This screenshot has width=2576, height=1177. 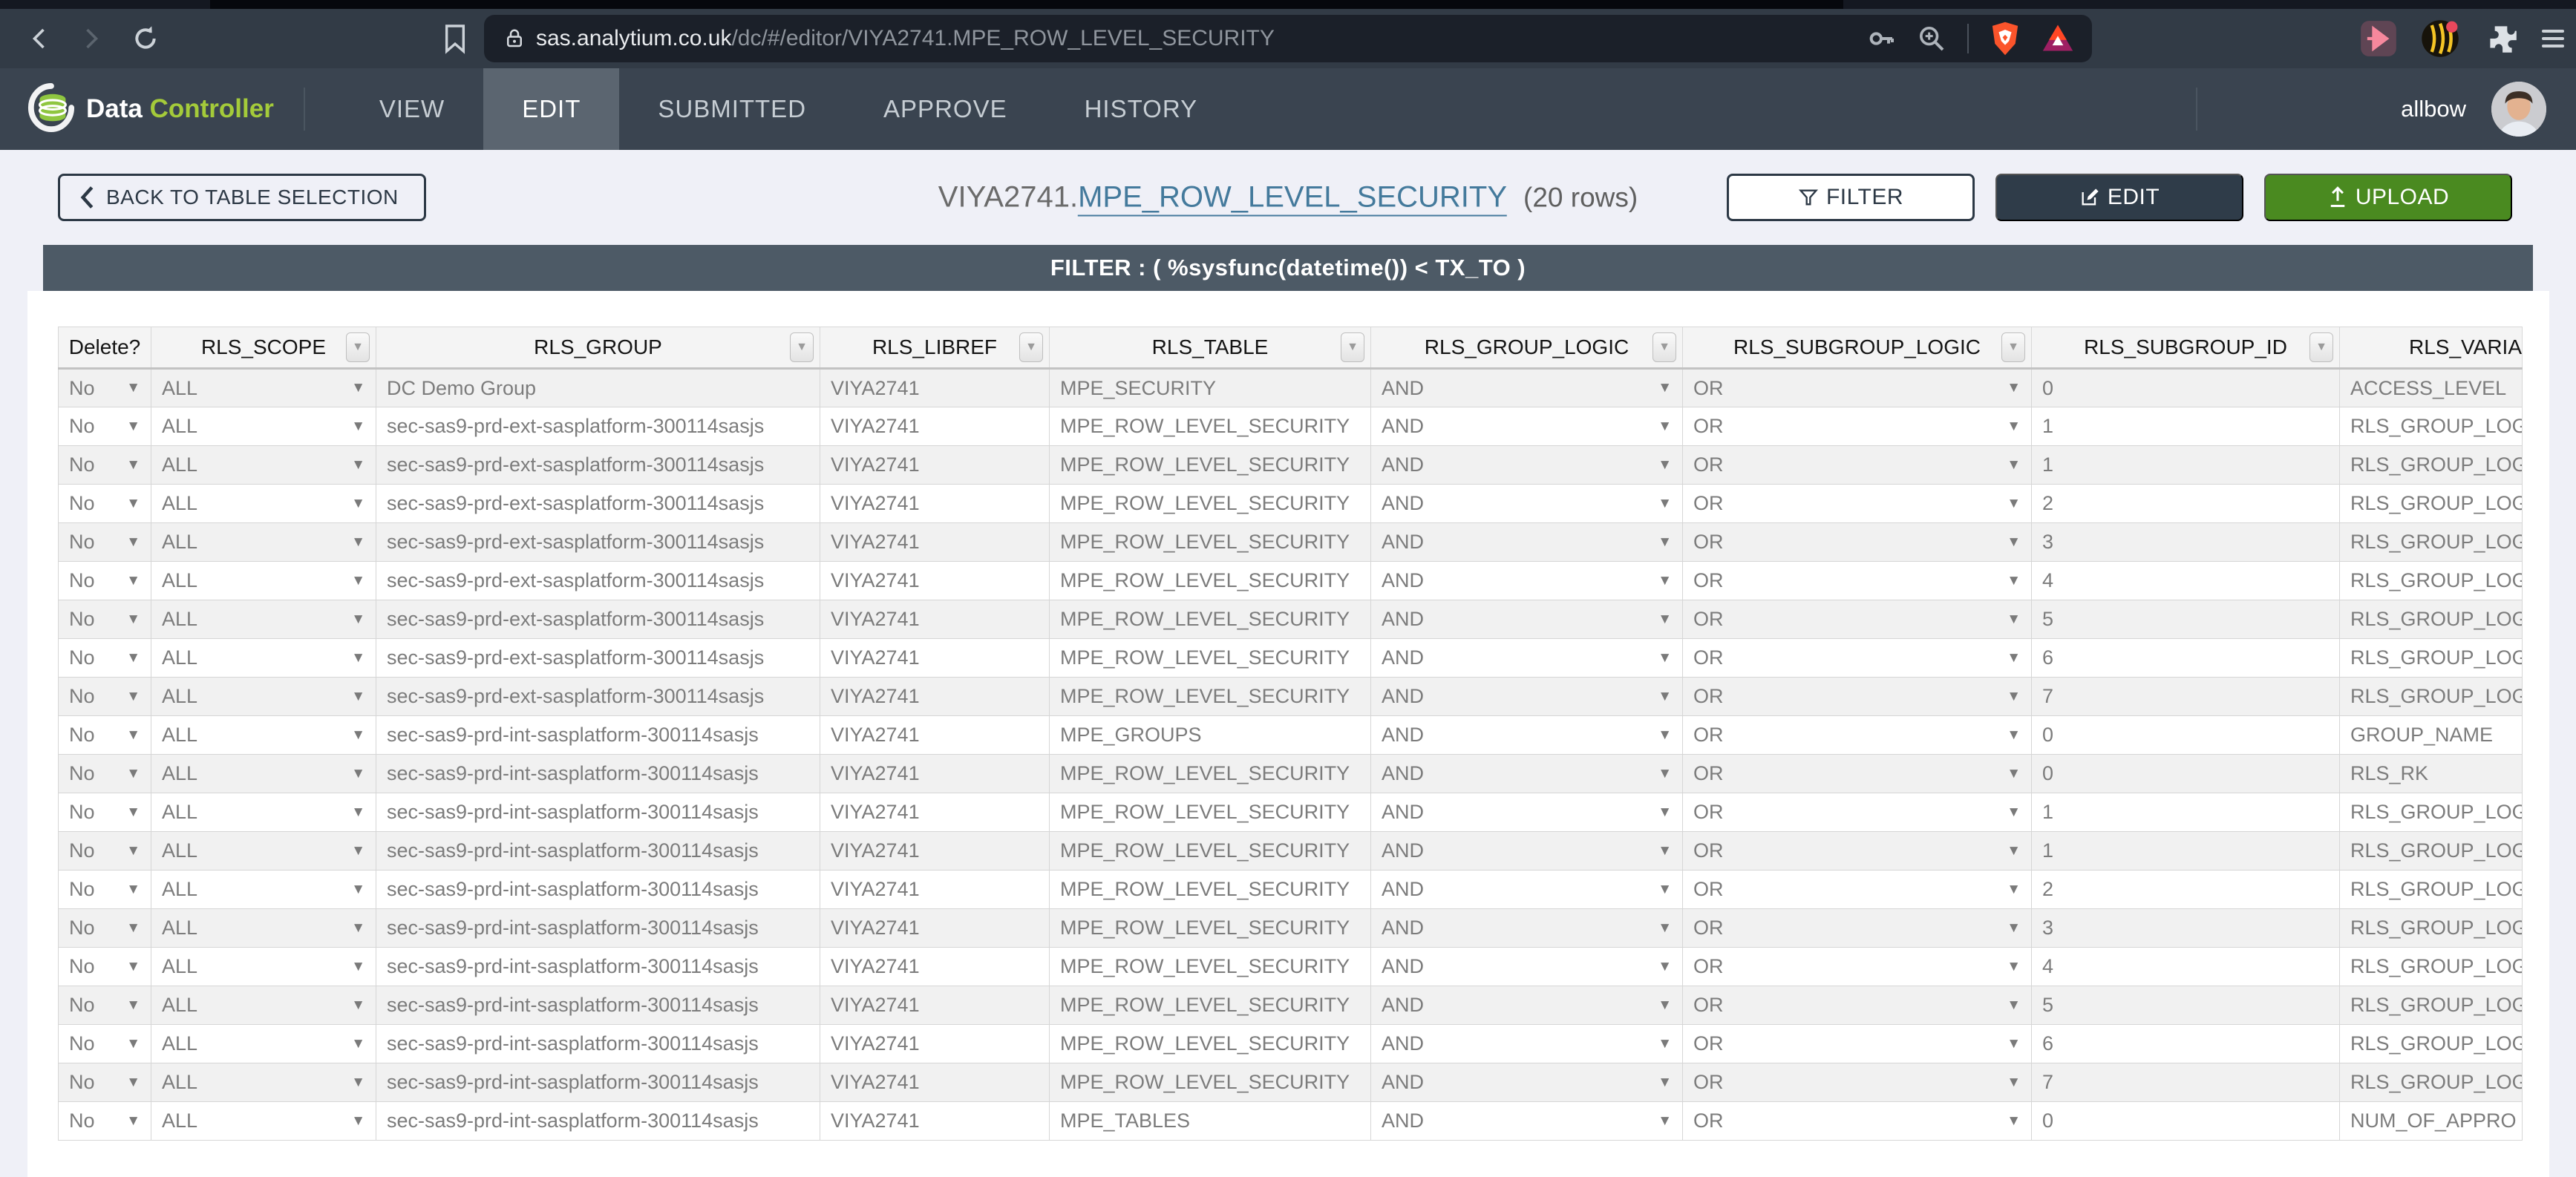 What do you see at coordinates (2185, 928) in the screenshot?
I see `cell-subgroup_id: 3` at bounding box center [2185, 928].